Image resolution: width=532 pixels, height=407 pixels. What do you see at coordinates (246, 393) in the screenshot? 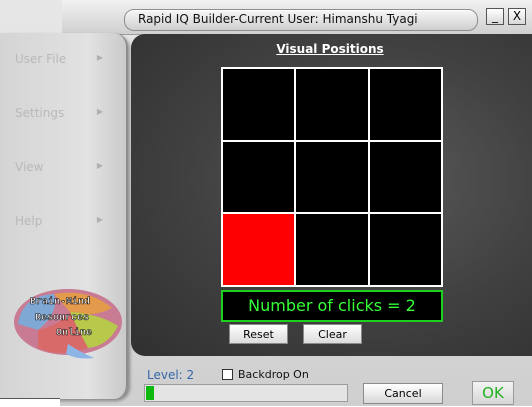
I see `level-progress-bar` at bounding box center [246, 393].